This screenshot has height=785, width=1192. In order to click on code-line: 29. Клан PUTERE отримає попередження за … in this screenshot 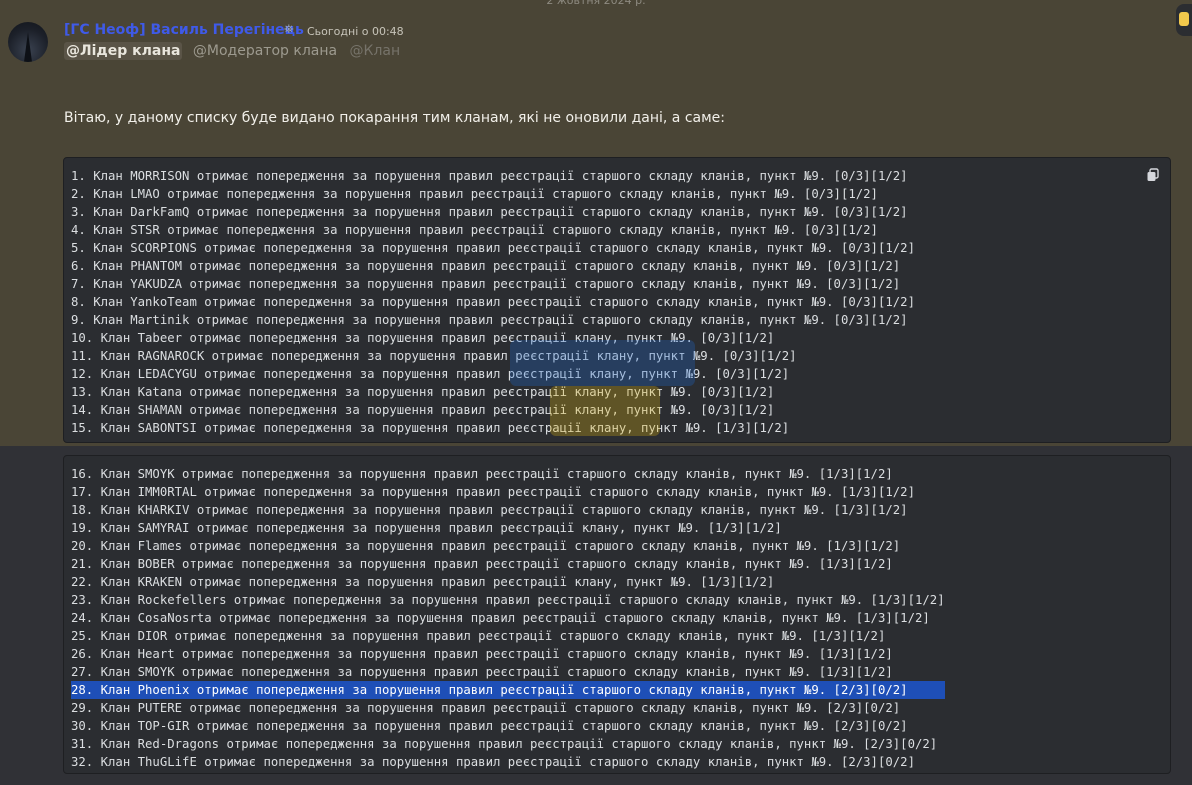, I will do `click(486, 708)`.